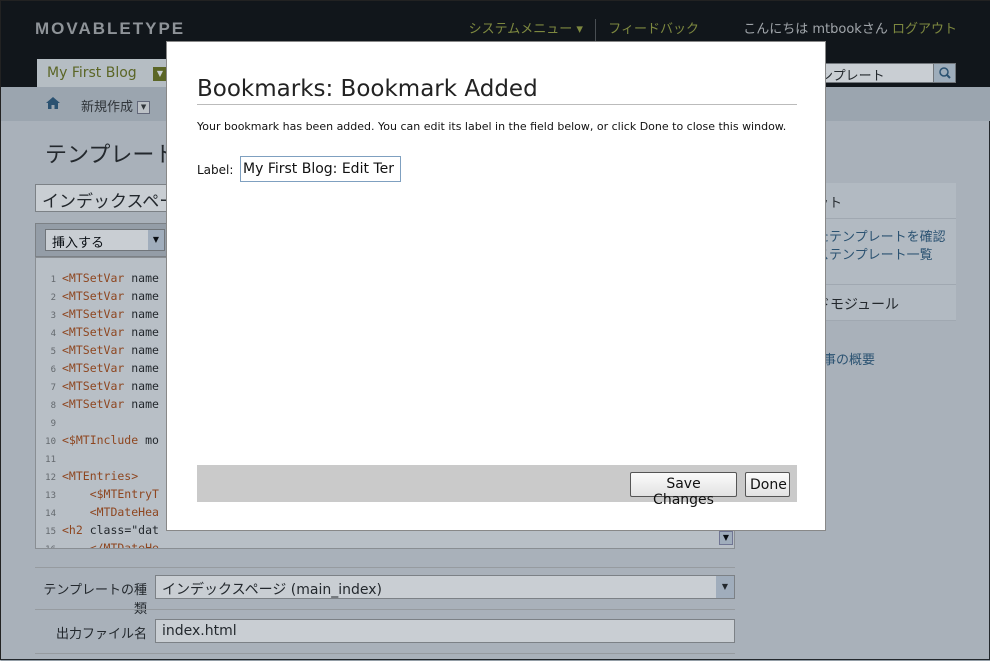 The width and height of the screenshot is (990, 661). What do you see at coordinates (320, 169) in the screenshot?
I see `label-input: My First Blog: Edit Ter` at bounding box center [320, 169].